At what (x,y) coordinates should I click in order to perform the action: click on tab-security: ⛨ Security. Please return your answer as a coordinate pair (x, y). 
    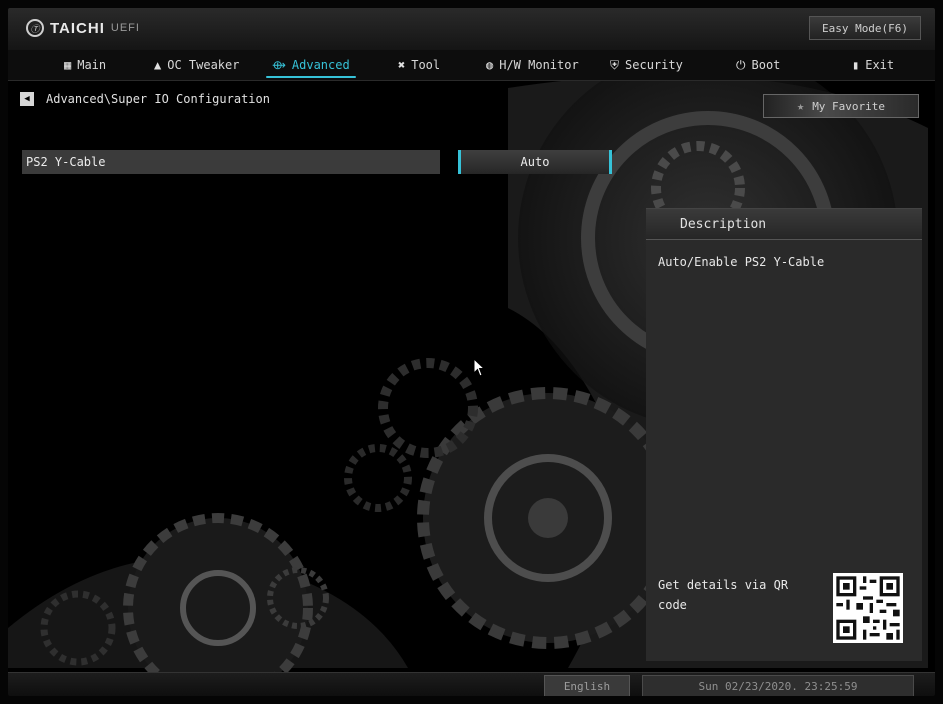
    Looking at the image, I should click on (646, 65).